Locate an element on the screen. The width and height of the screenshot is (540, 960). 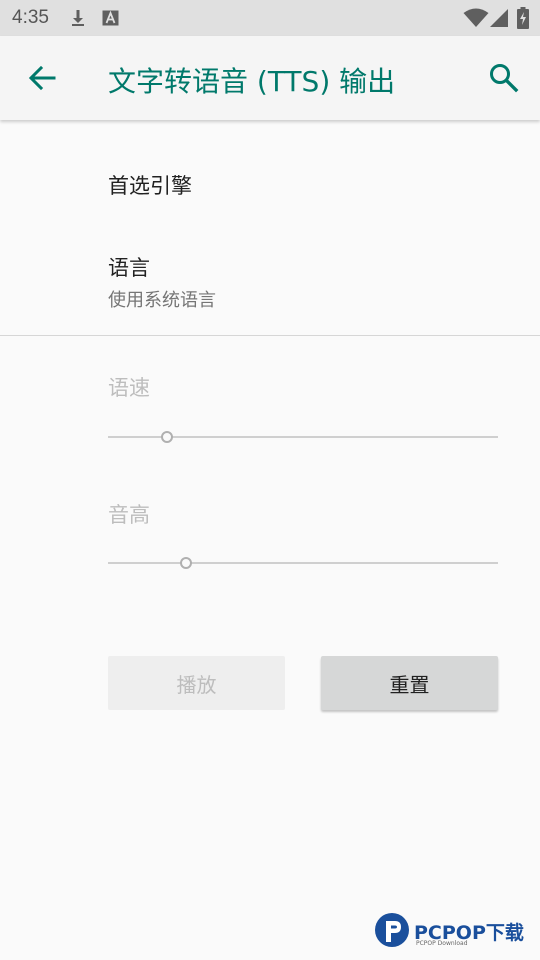
watermark: PCPOP下载 PCPOP Download is located at coordinates (456, 935).